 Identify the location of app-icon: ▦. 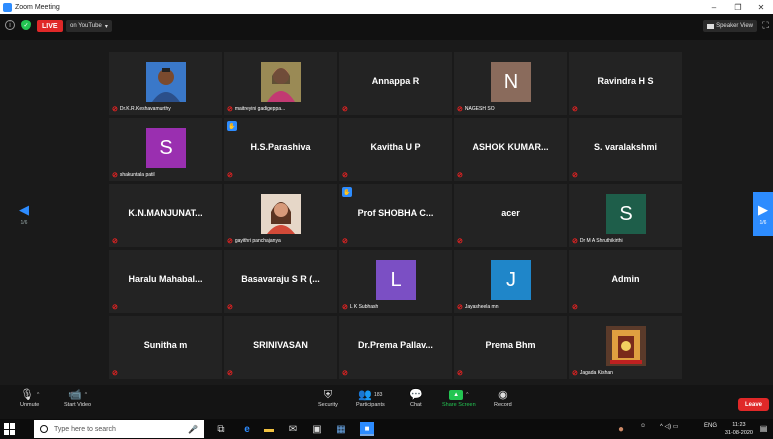
(341, 429).